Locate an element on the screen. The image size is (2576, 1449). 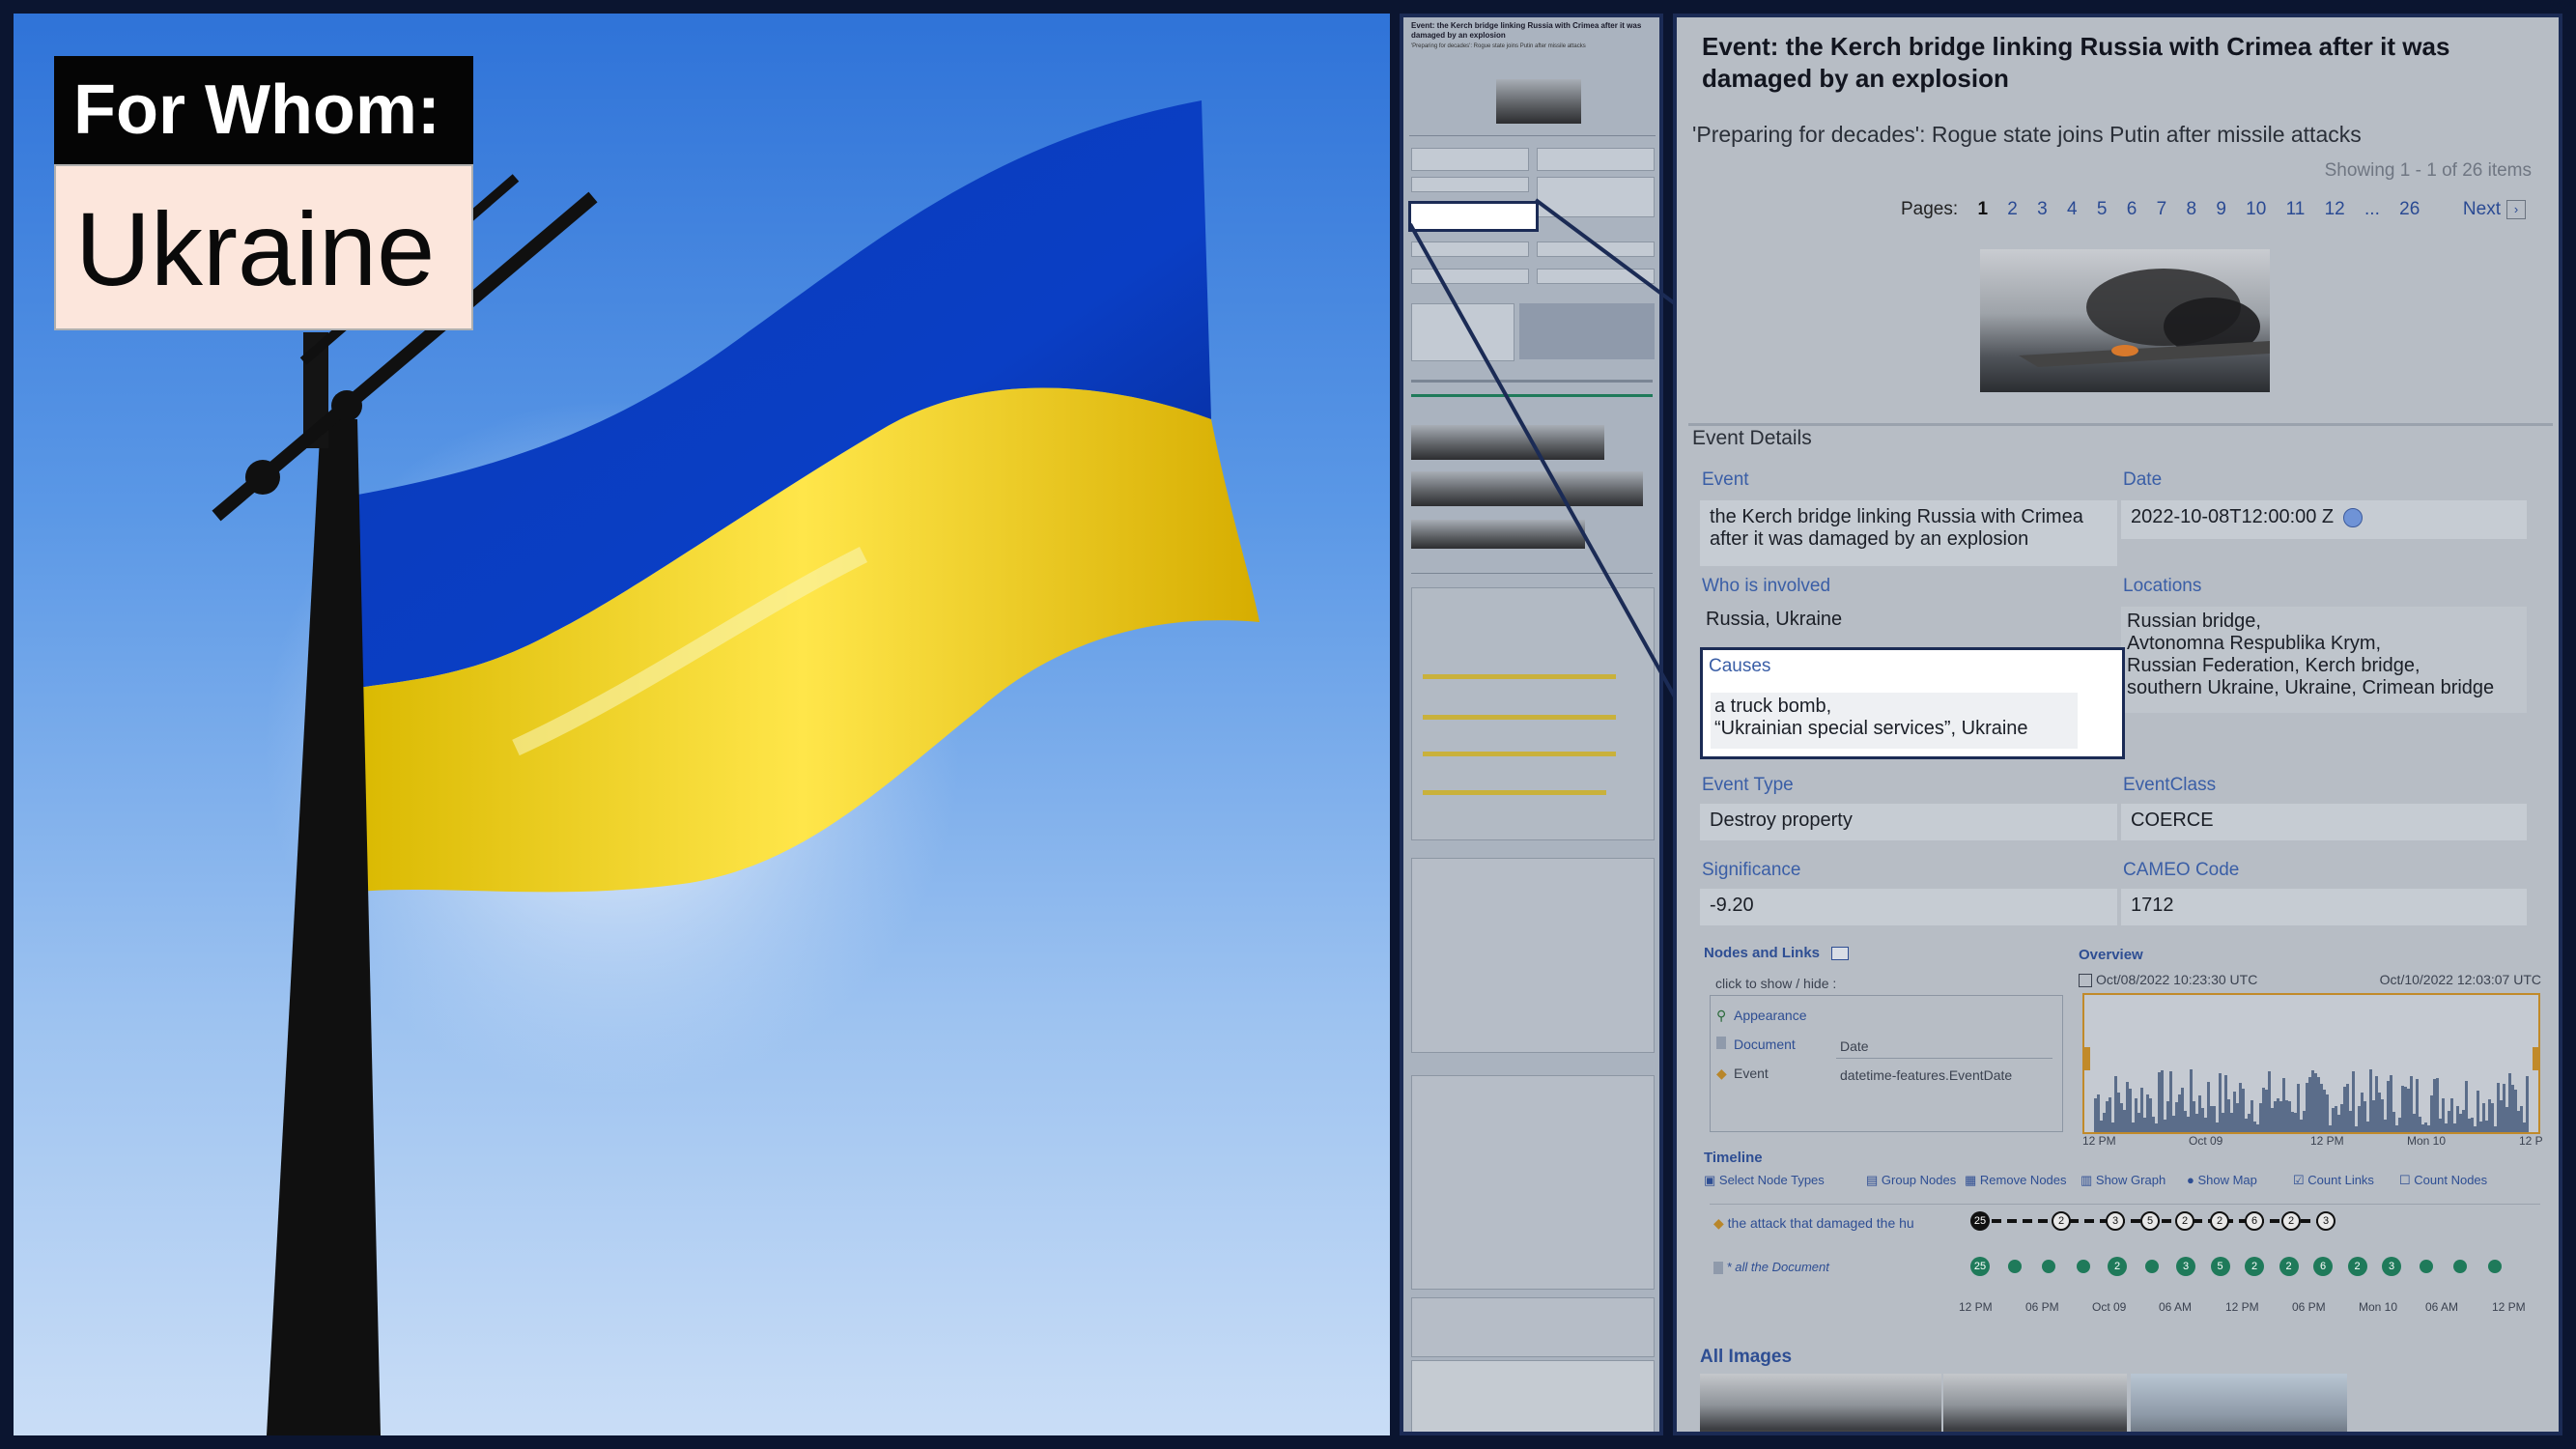
page-link: 11 is located at coordinates (2296, 209).